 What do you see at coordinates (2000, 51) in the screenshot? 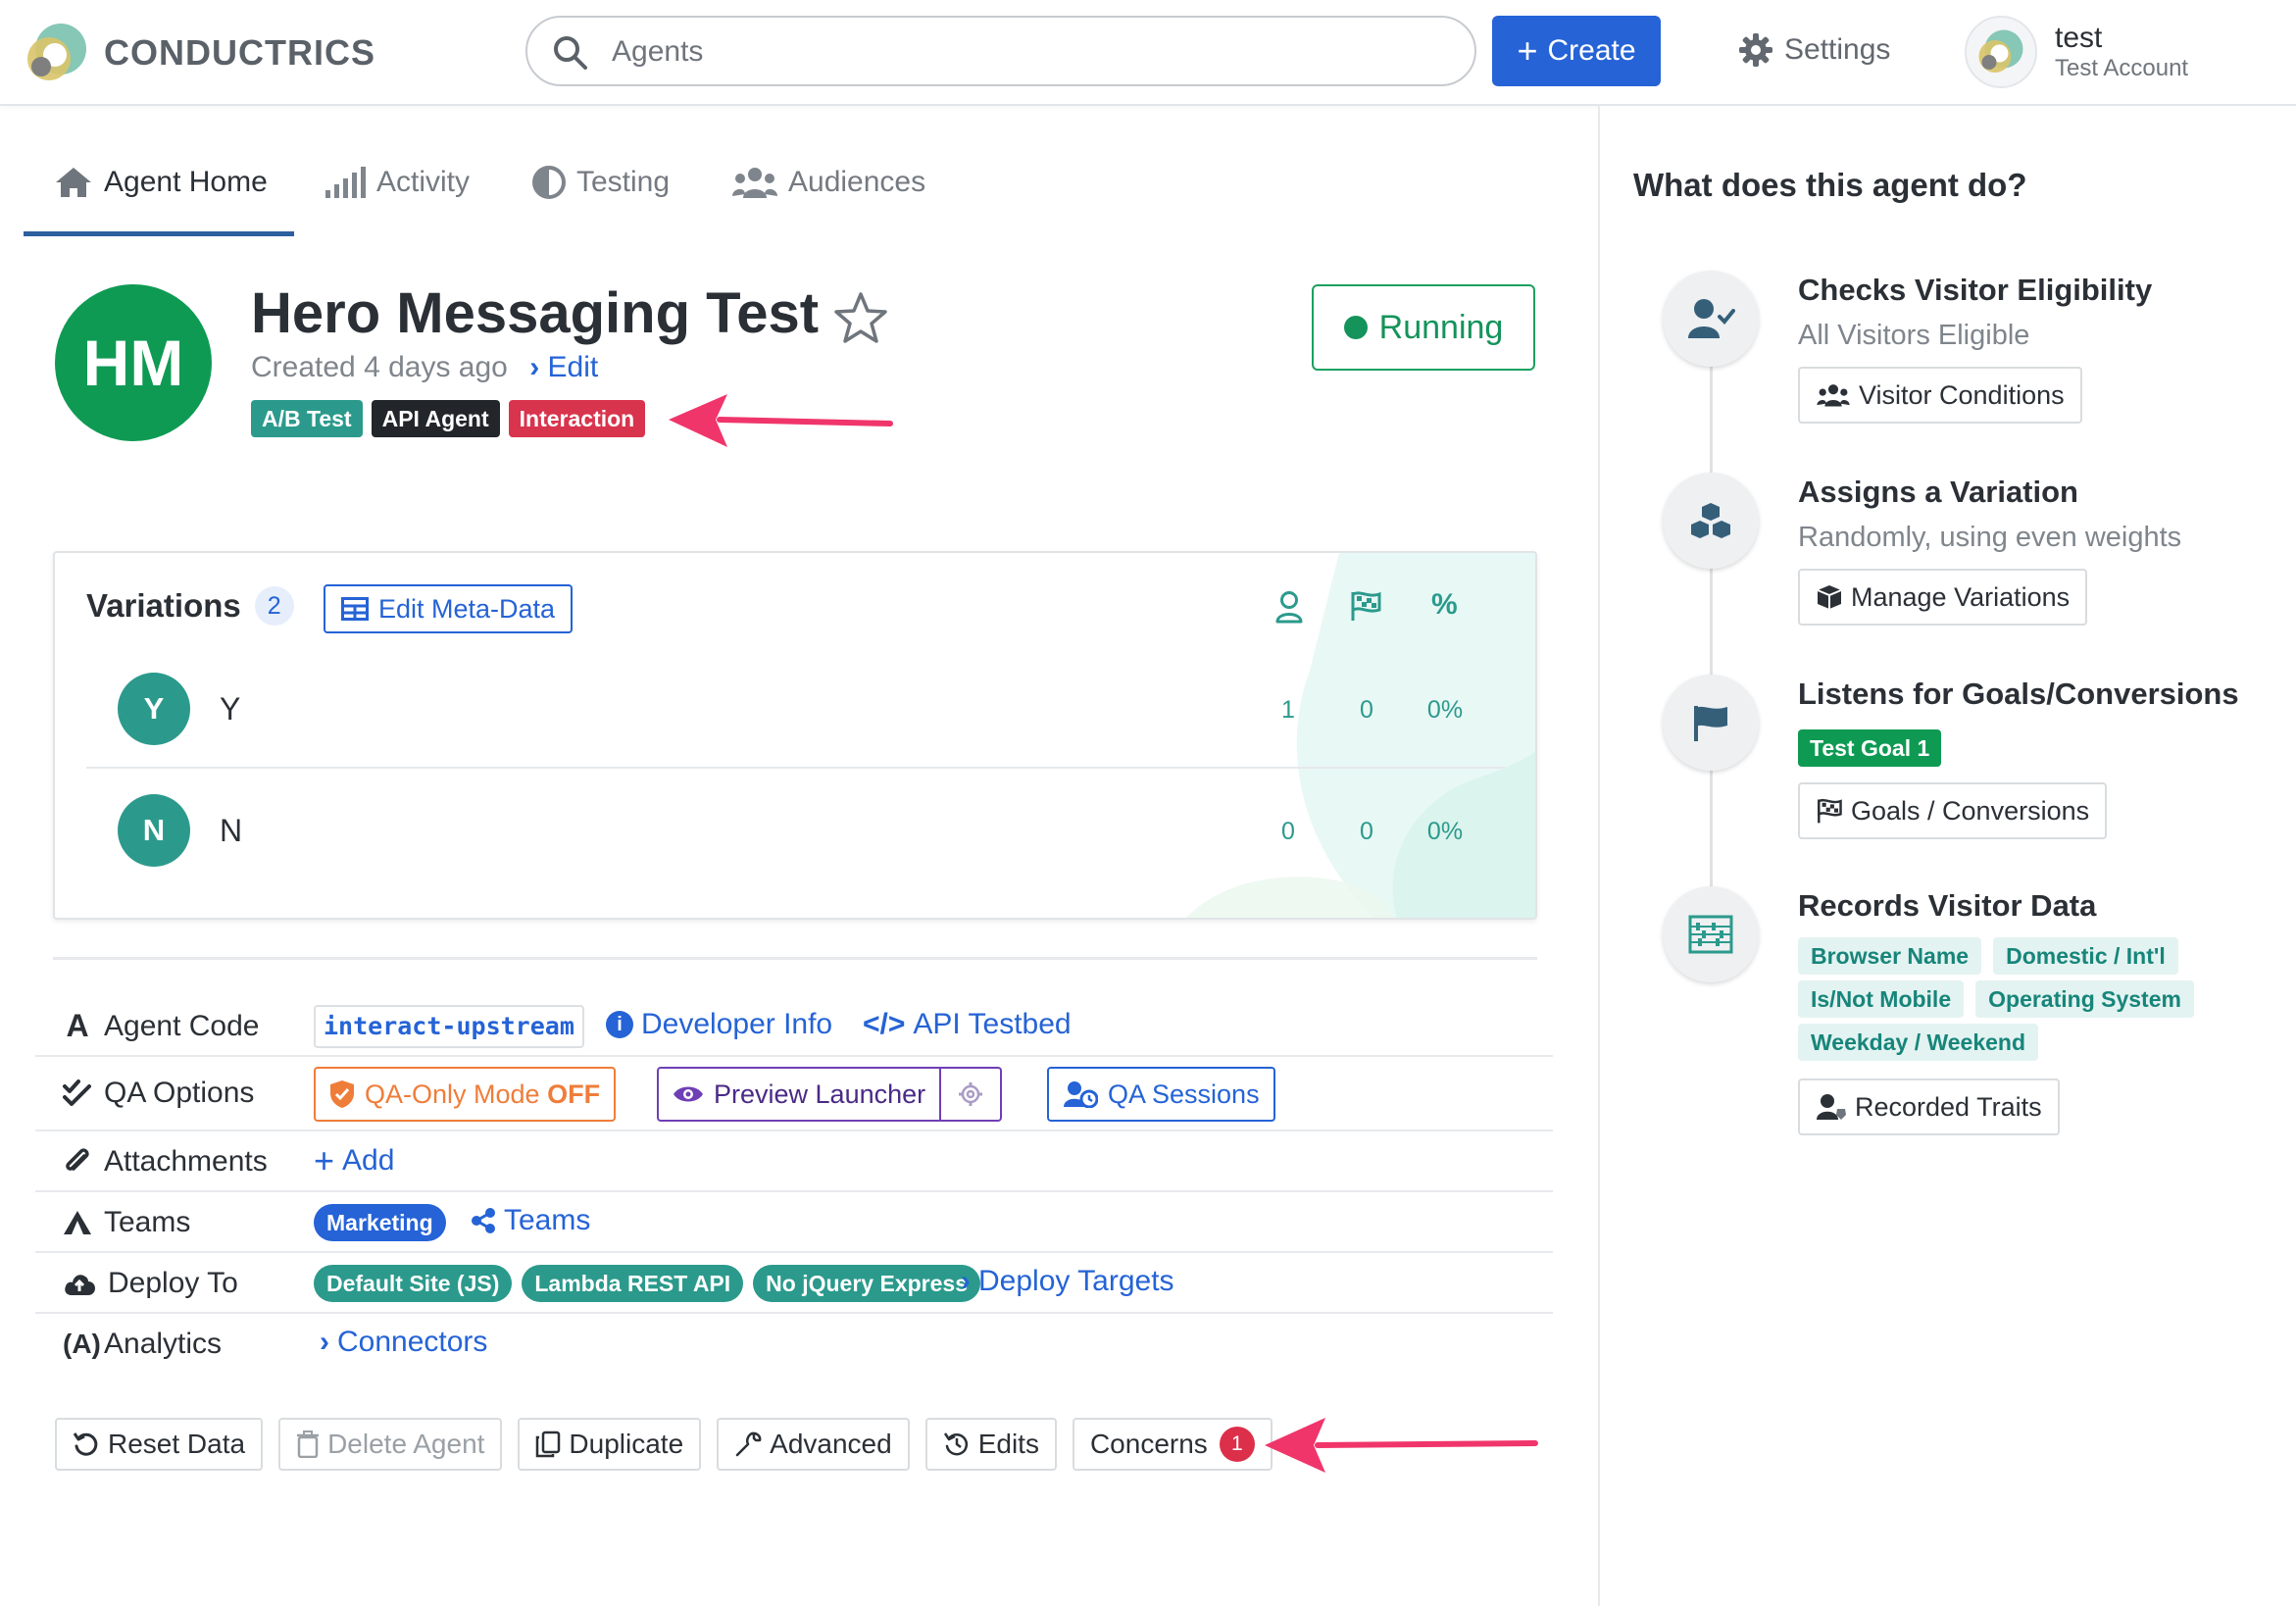
I see `user-avatar-icon` at bounding box center [2000, 51].